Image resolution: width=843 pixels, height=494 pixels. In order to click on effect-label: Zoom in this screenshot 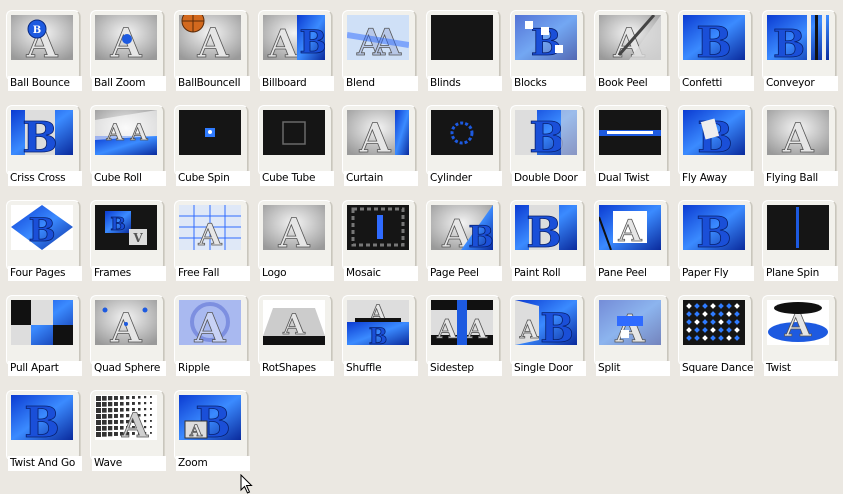, I will do `click(213, 463)`.